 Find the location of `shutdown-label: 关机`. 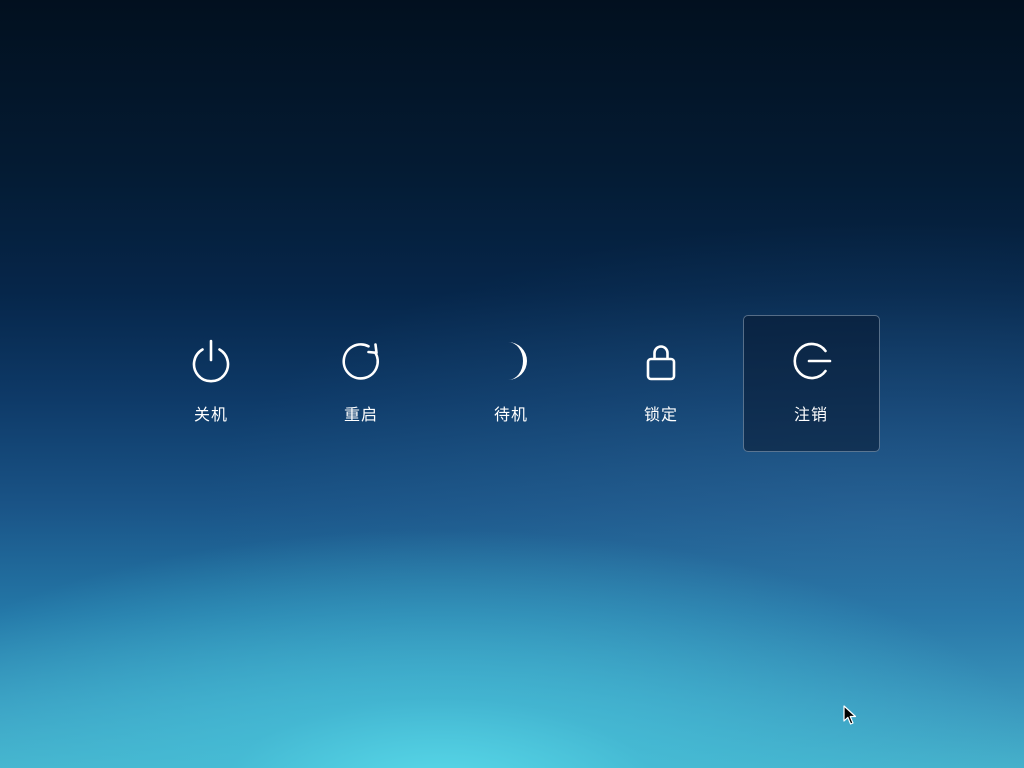

shutdown-label: 关机 is located at coordinates (210, 414).